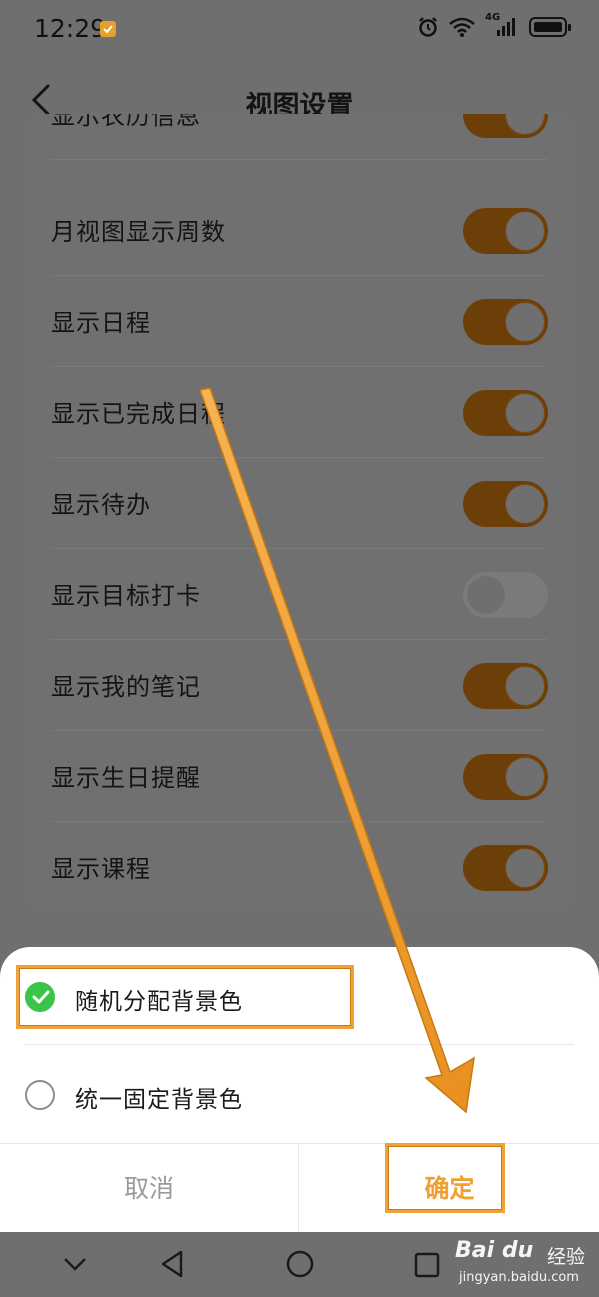 Image resolution: width=599 pixels, height=1297 pixels. Describe the element at coordinates (40, 1095) in the screenshot. I see `radio-empty-icon` at that location.